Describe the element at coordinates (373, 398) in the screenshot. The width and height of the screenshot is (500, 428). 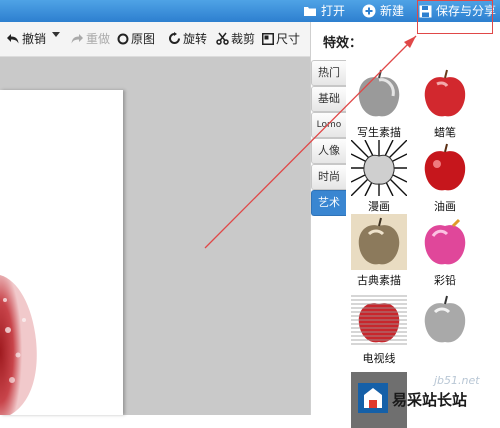
I see `watermark-logo` at that location.